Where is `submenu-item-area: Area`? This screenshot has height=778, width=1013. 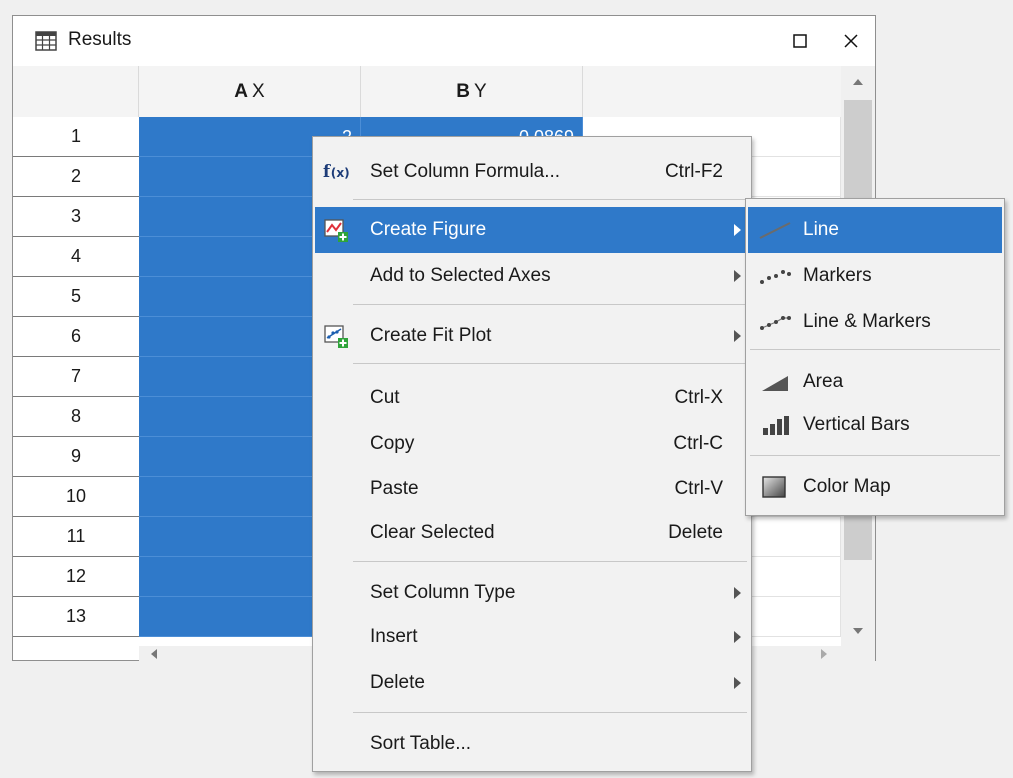 submenu-item-area: Area is located at coordinates (875, 382).